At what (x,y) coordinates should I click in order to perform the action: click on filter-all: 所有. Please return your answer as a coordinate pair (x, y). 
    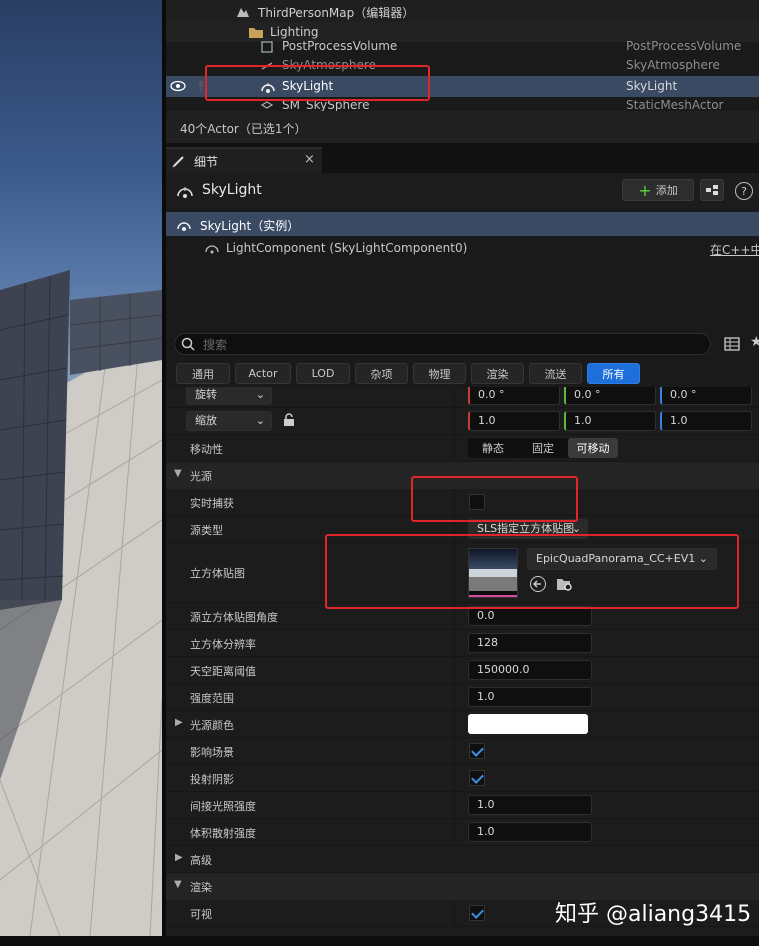
    Looking at the image, I should click on (613, 373).